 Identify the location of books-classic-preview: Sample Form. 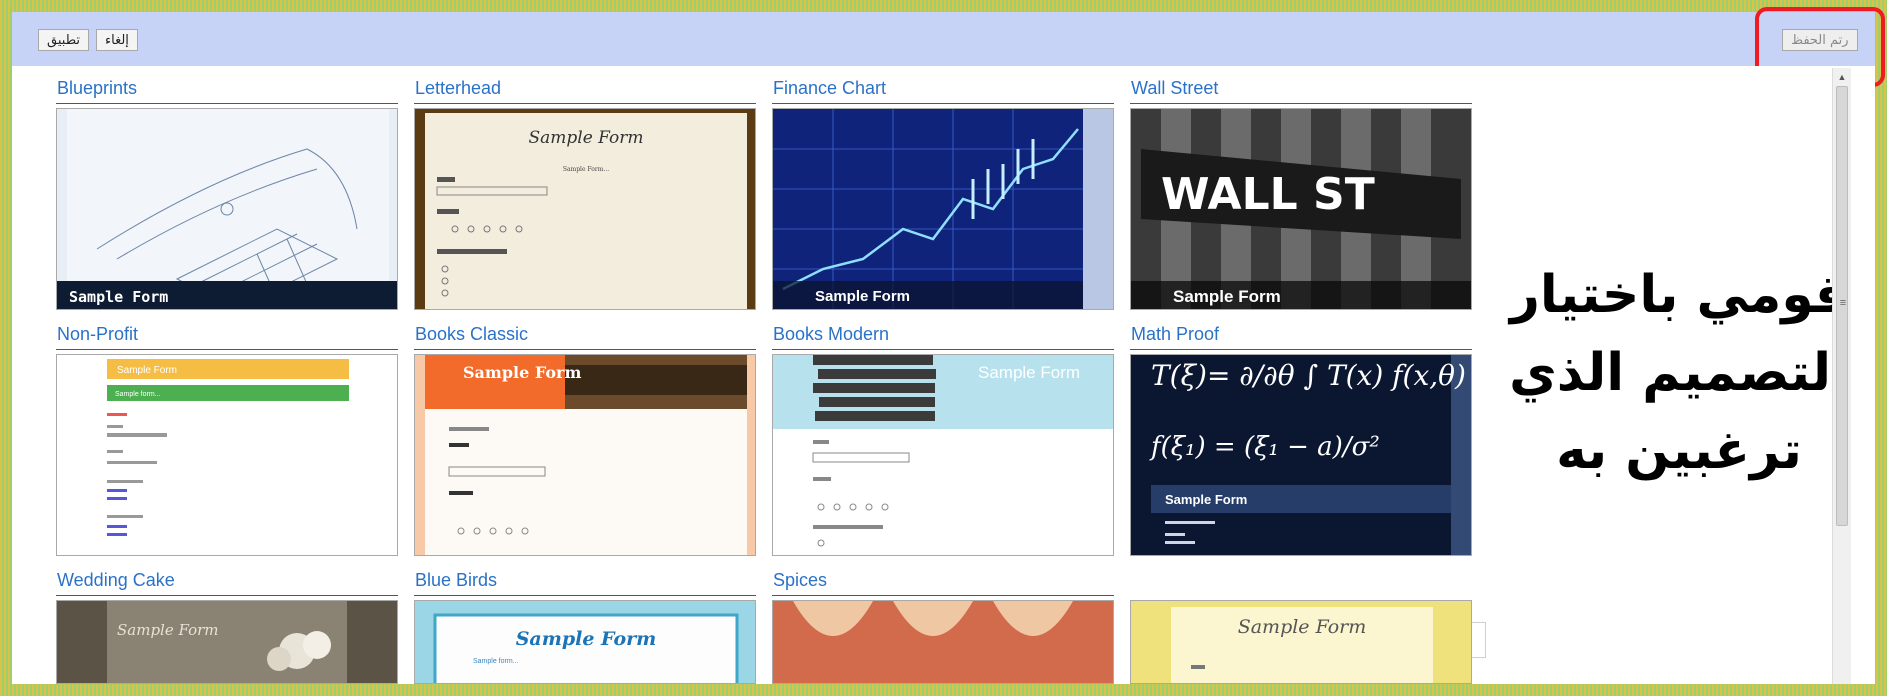
(585, 455).